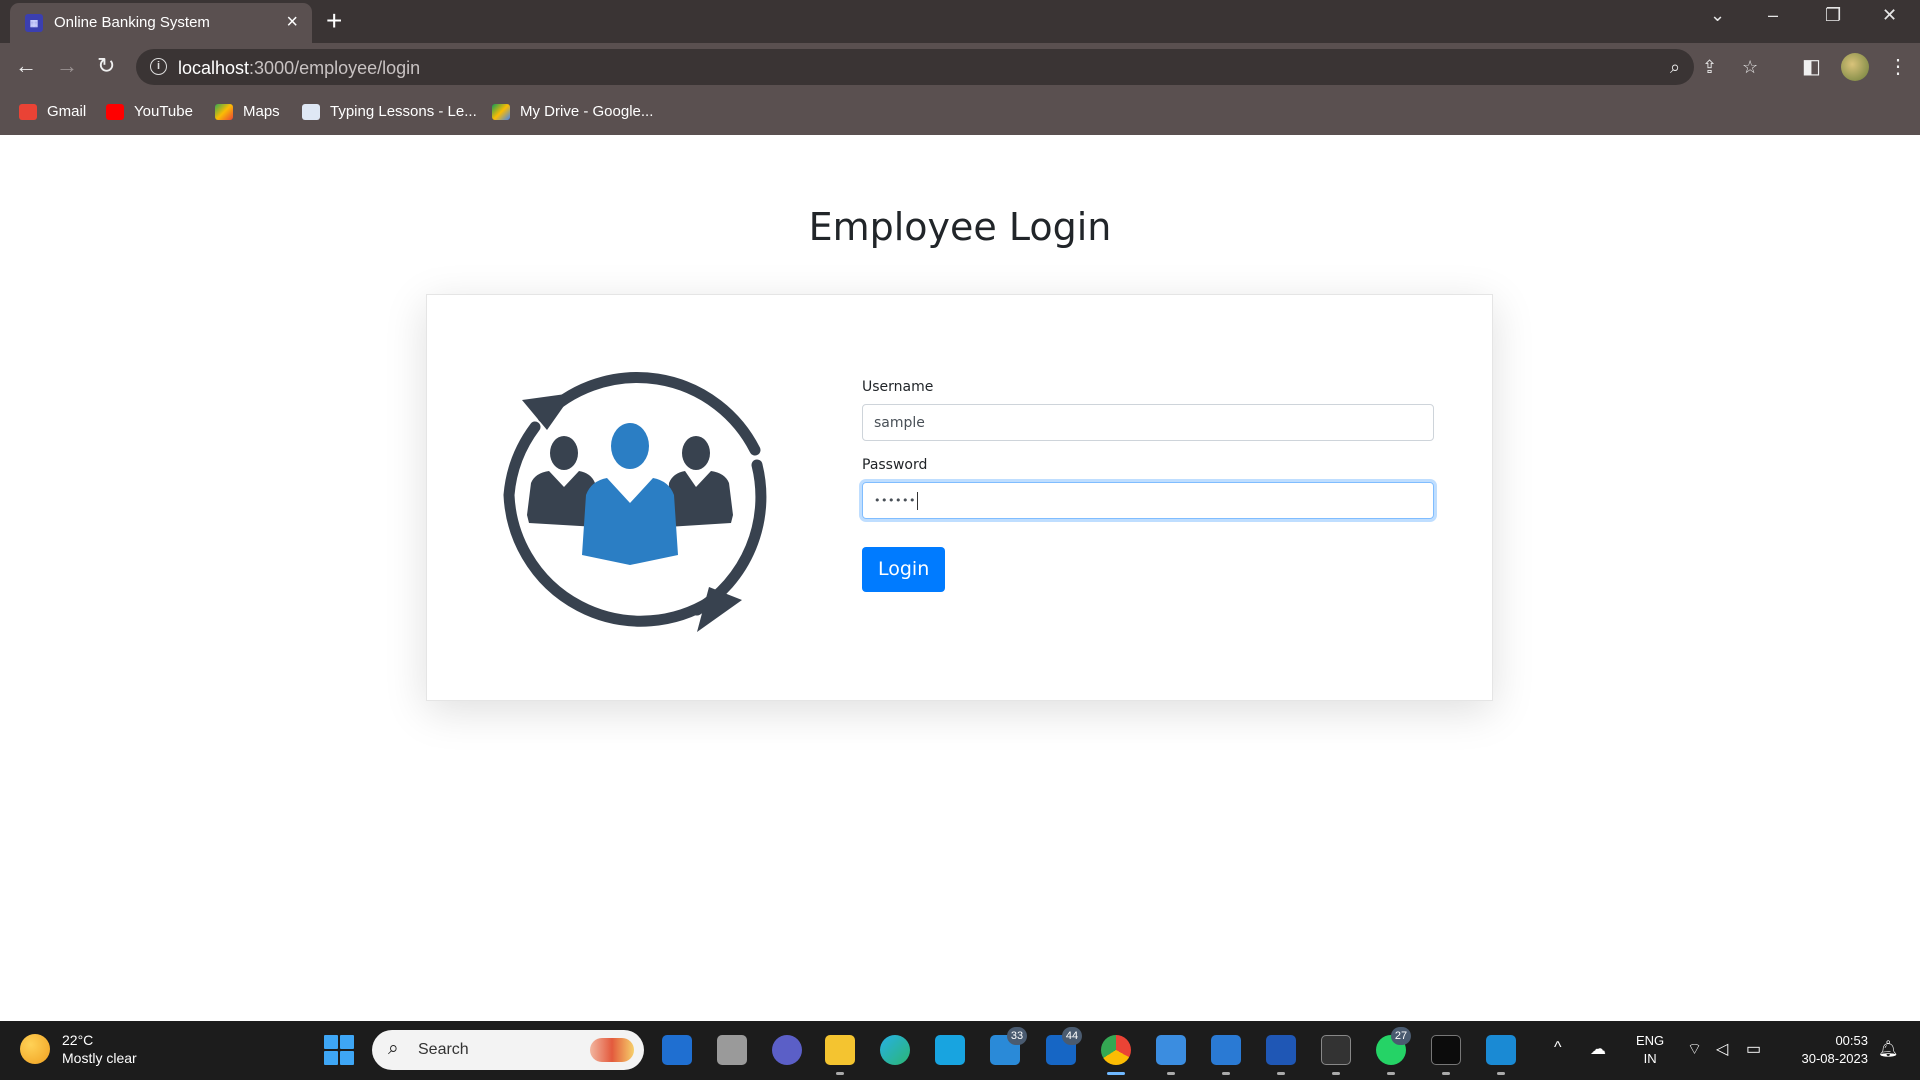  I want to click on login-button: Login, so click(904, 569).